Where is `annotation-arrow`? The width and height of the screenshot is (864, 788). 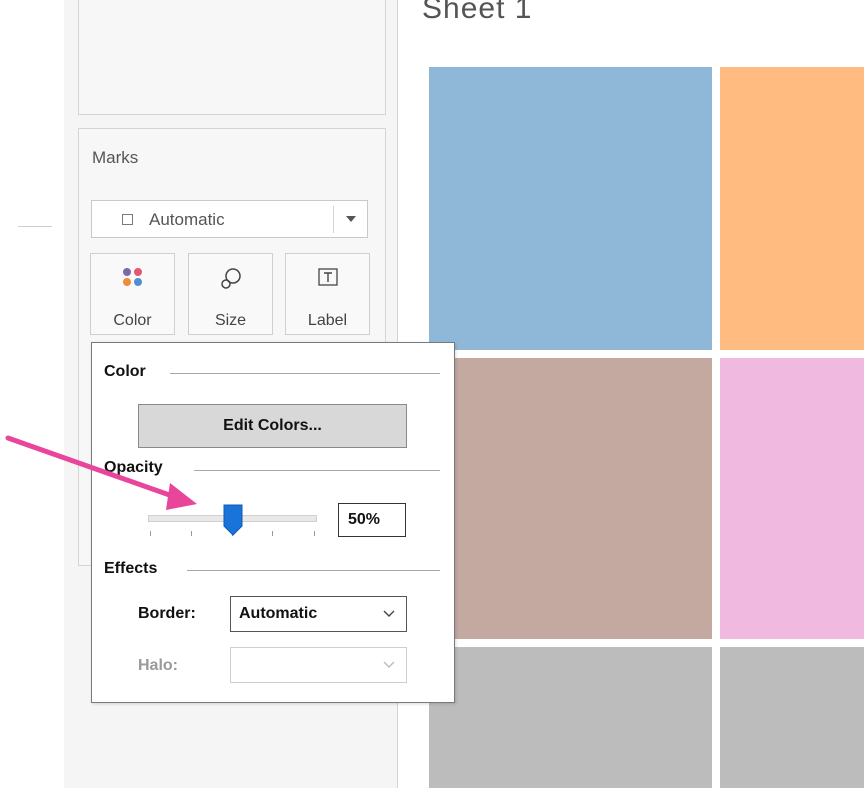 annotation-arrow is located at coordinates (101, 472).